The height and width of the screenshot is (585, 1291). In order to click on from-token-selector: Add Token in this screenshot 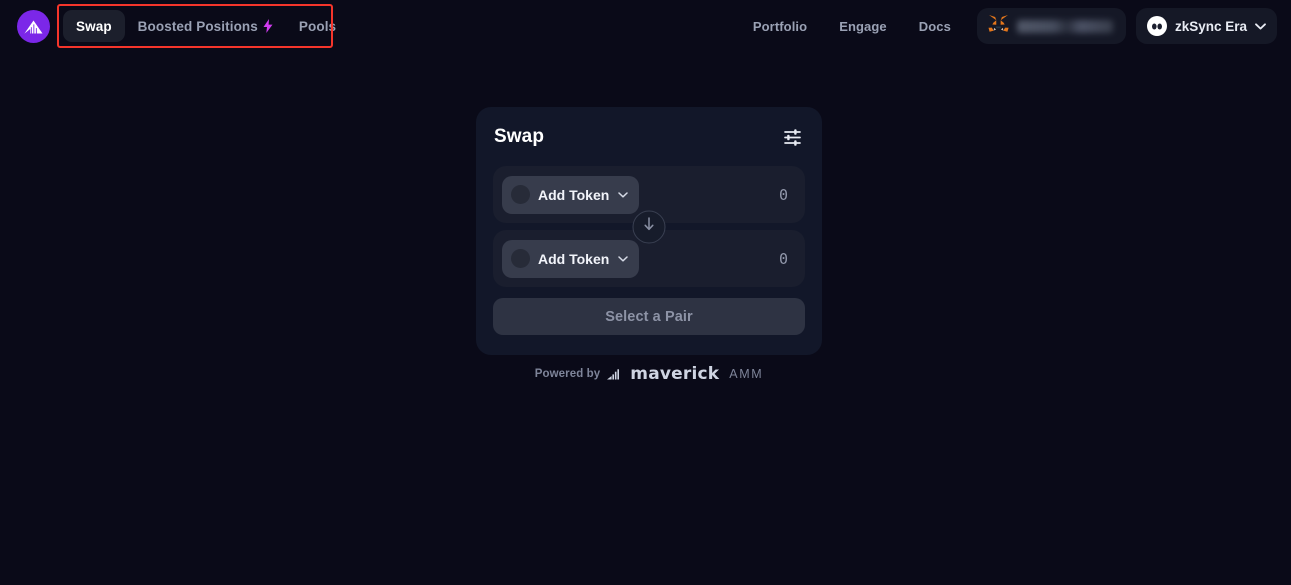, I will do `click(571, 194)`.